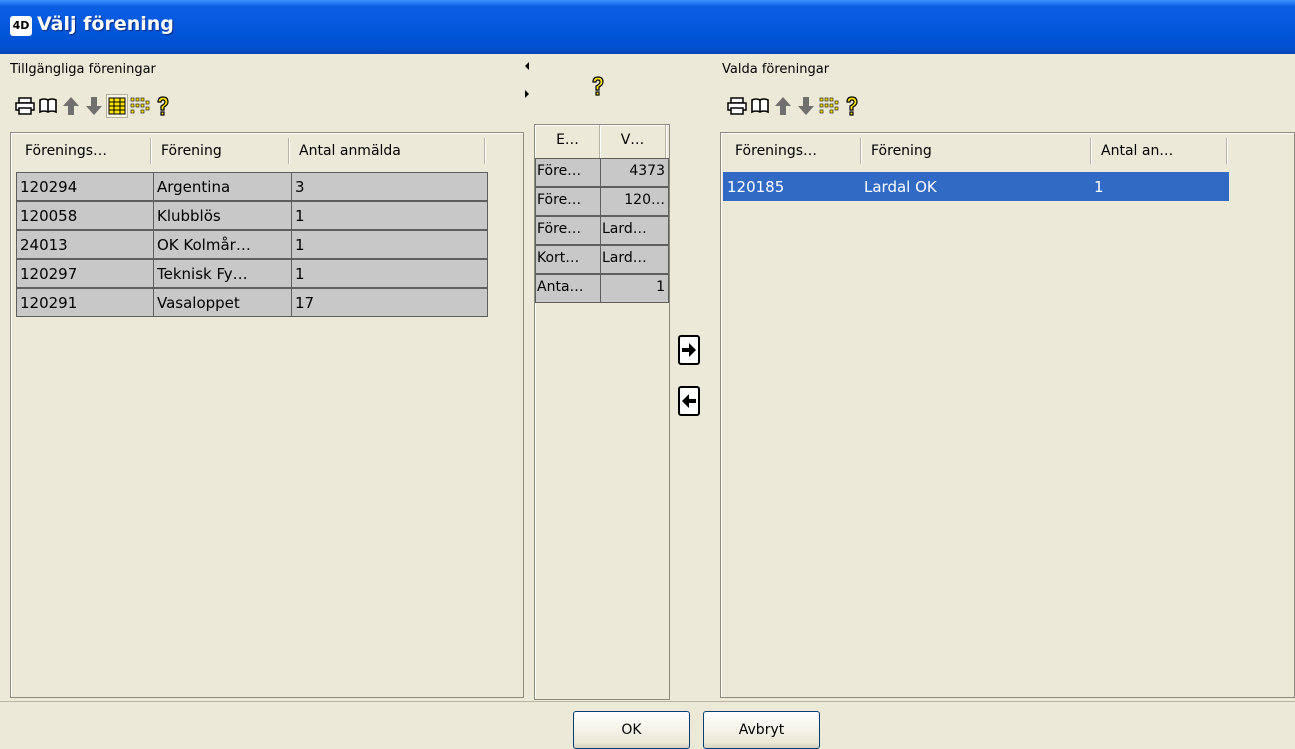 Image resolution: width=1295 pixels, height=749 pixels. I want to click on add-selected-button, so click(689, 350).